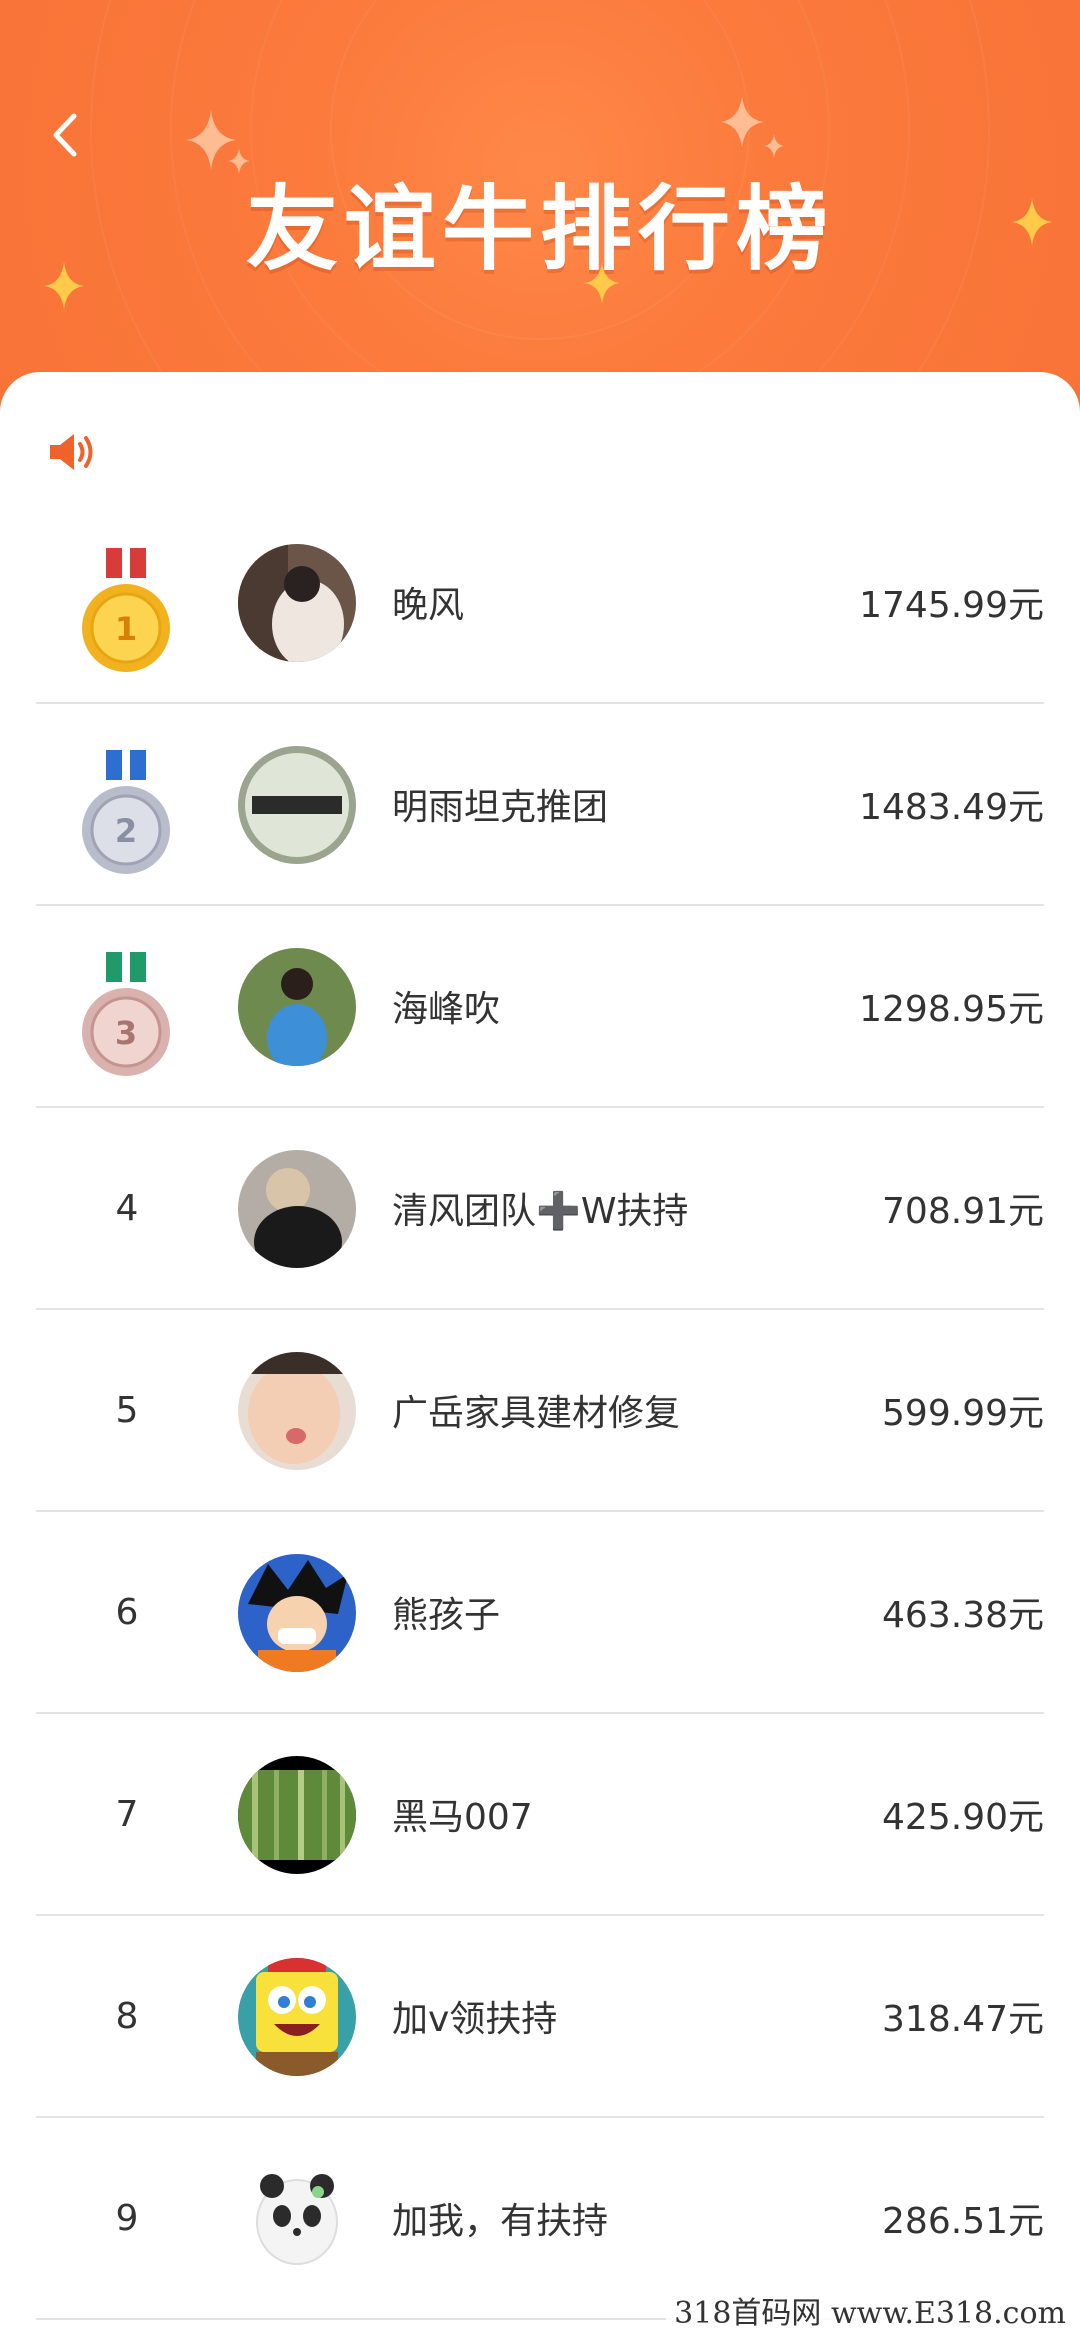 This screenshot has height=2340, width=1080. What do you see at coordinates (963, 1413) in the screenshot?
I see `amount: 599.99元` at bounding box center [963, 1413].